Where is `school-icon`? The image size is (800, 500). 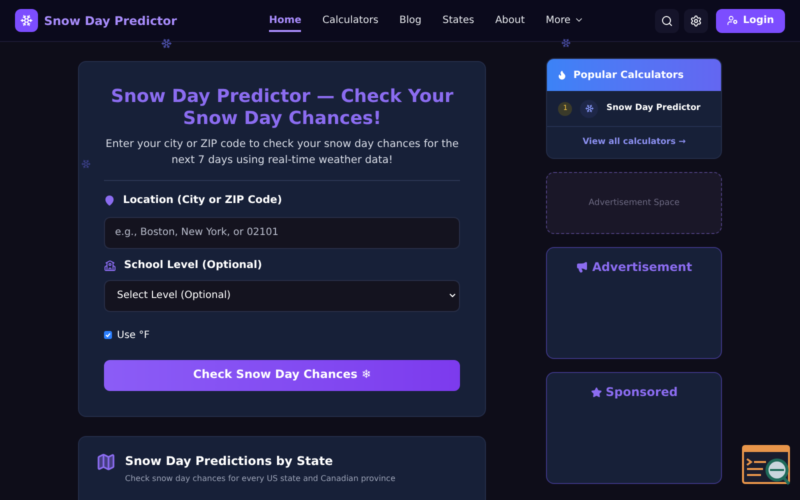
school-icon is located at coordinates (110, 266).